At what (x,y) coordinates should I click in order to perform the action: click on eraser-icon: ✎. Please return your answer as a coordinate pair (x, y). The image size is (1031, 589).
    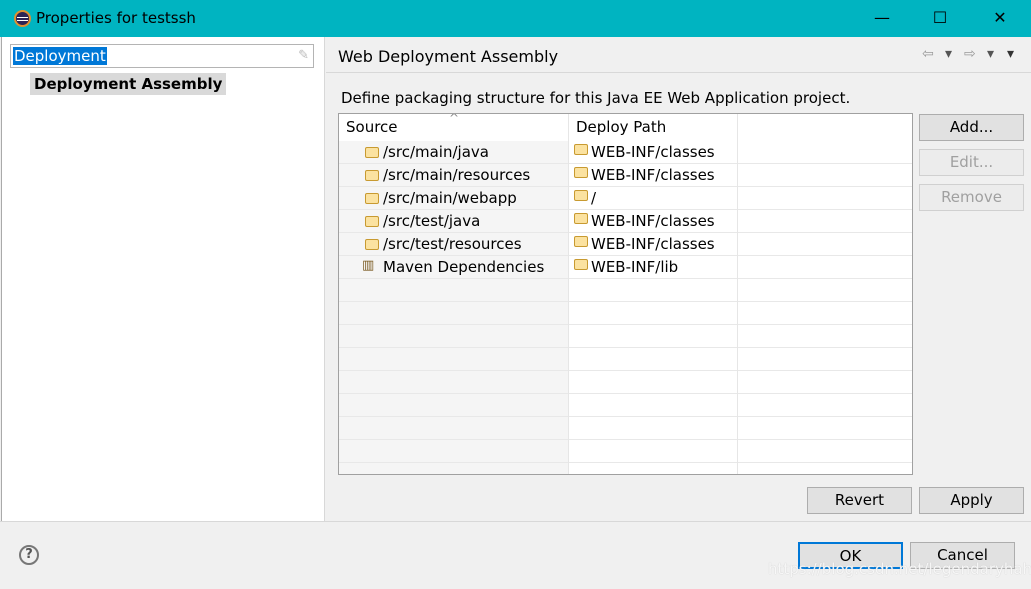
    Looking at the image, I should click on (303, 55).